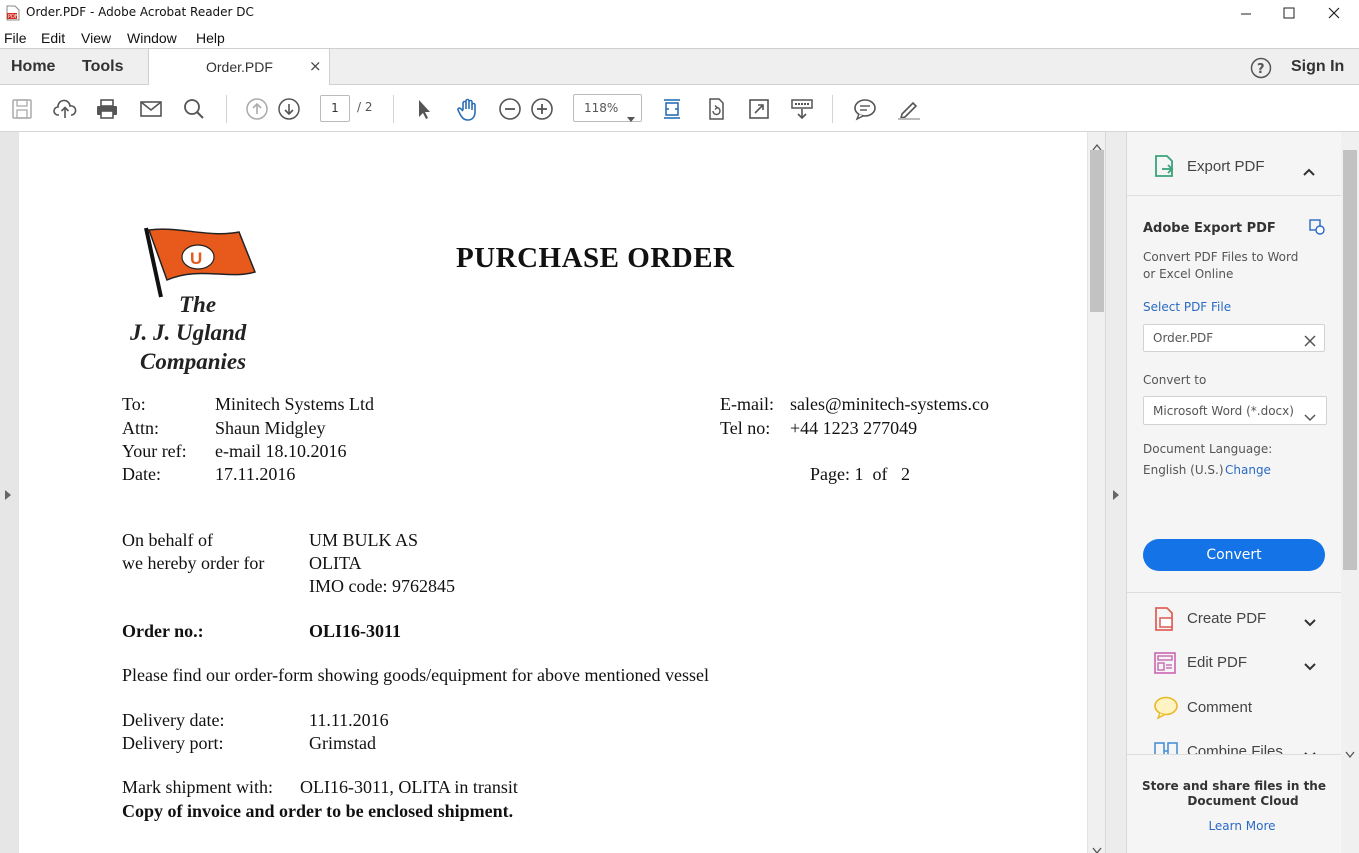 This screenshot has height=853, width=1359. What do you see at coordinates (1226, 166) in the screenshot?
I see `export-pdf-title: Export PDF` at bounding box center [1226, 166].